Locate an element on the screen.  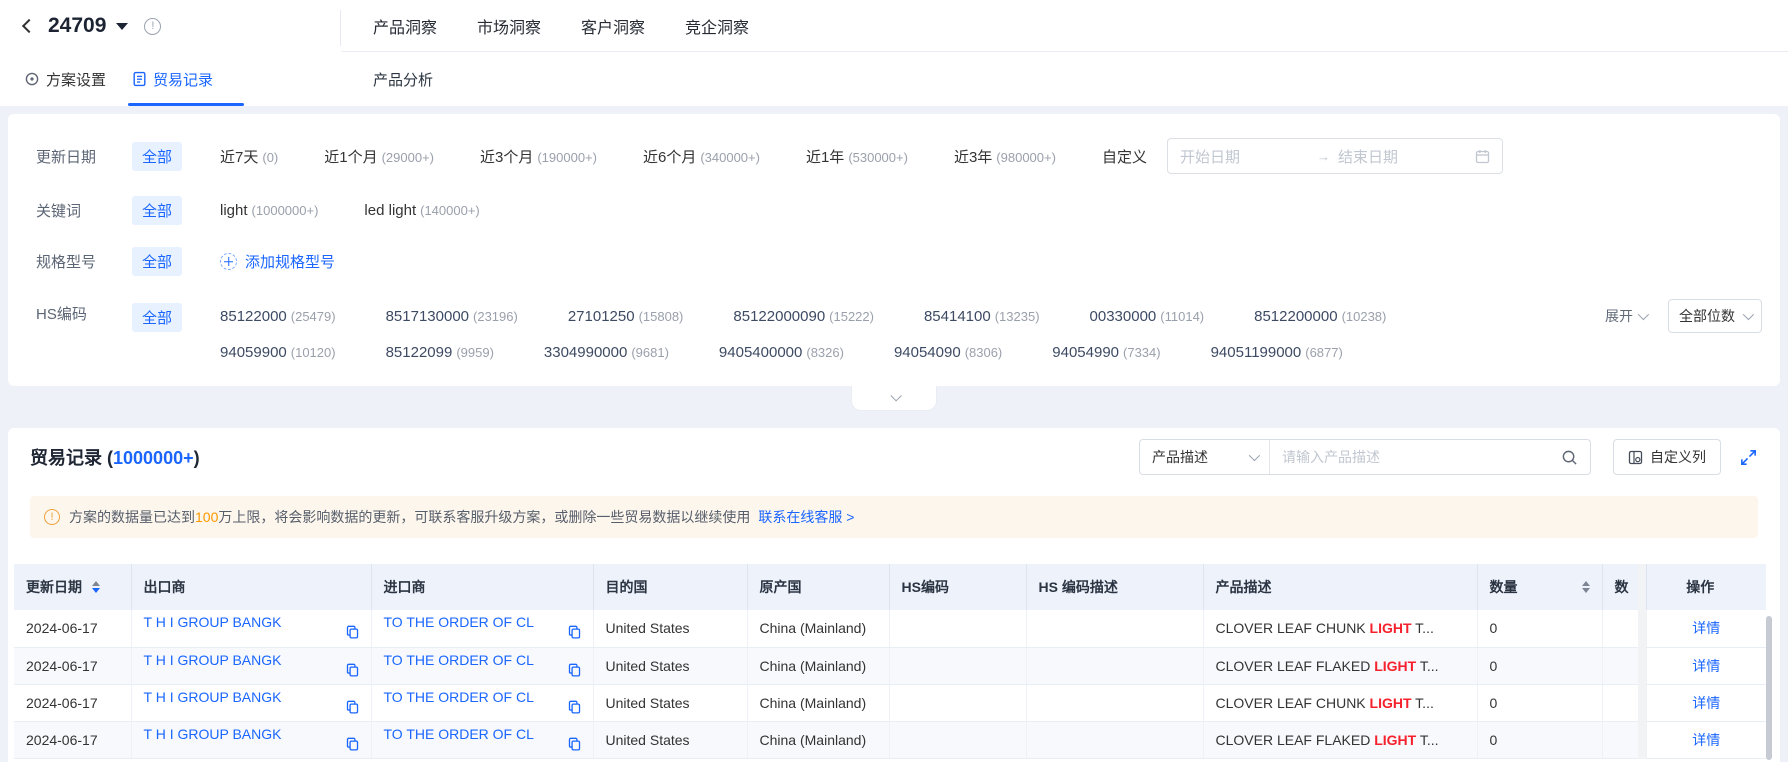
filter-option: 00330000 (11014) is located at coordinates (1147, 316).